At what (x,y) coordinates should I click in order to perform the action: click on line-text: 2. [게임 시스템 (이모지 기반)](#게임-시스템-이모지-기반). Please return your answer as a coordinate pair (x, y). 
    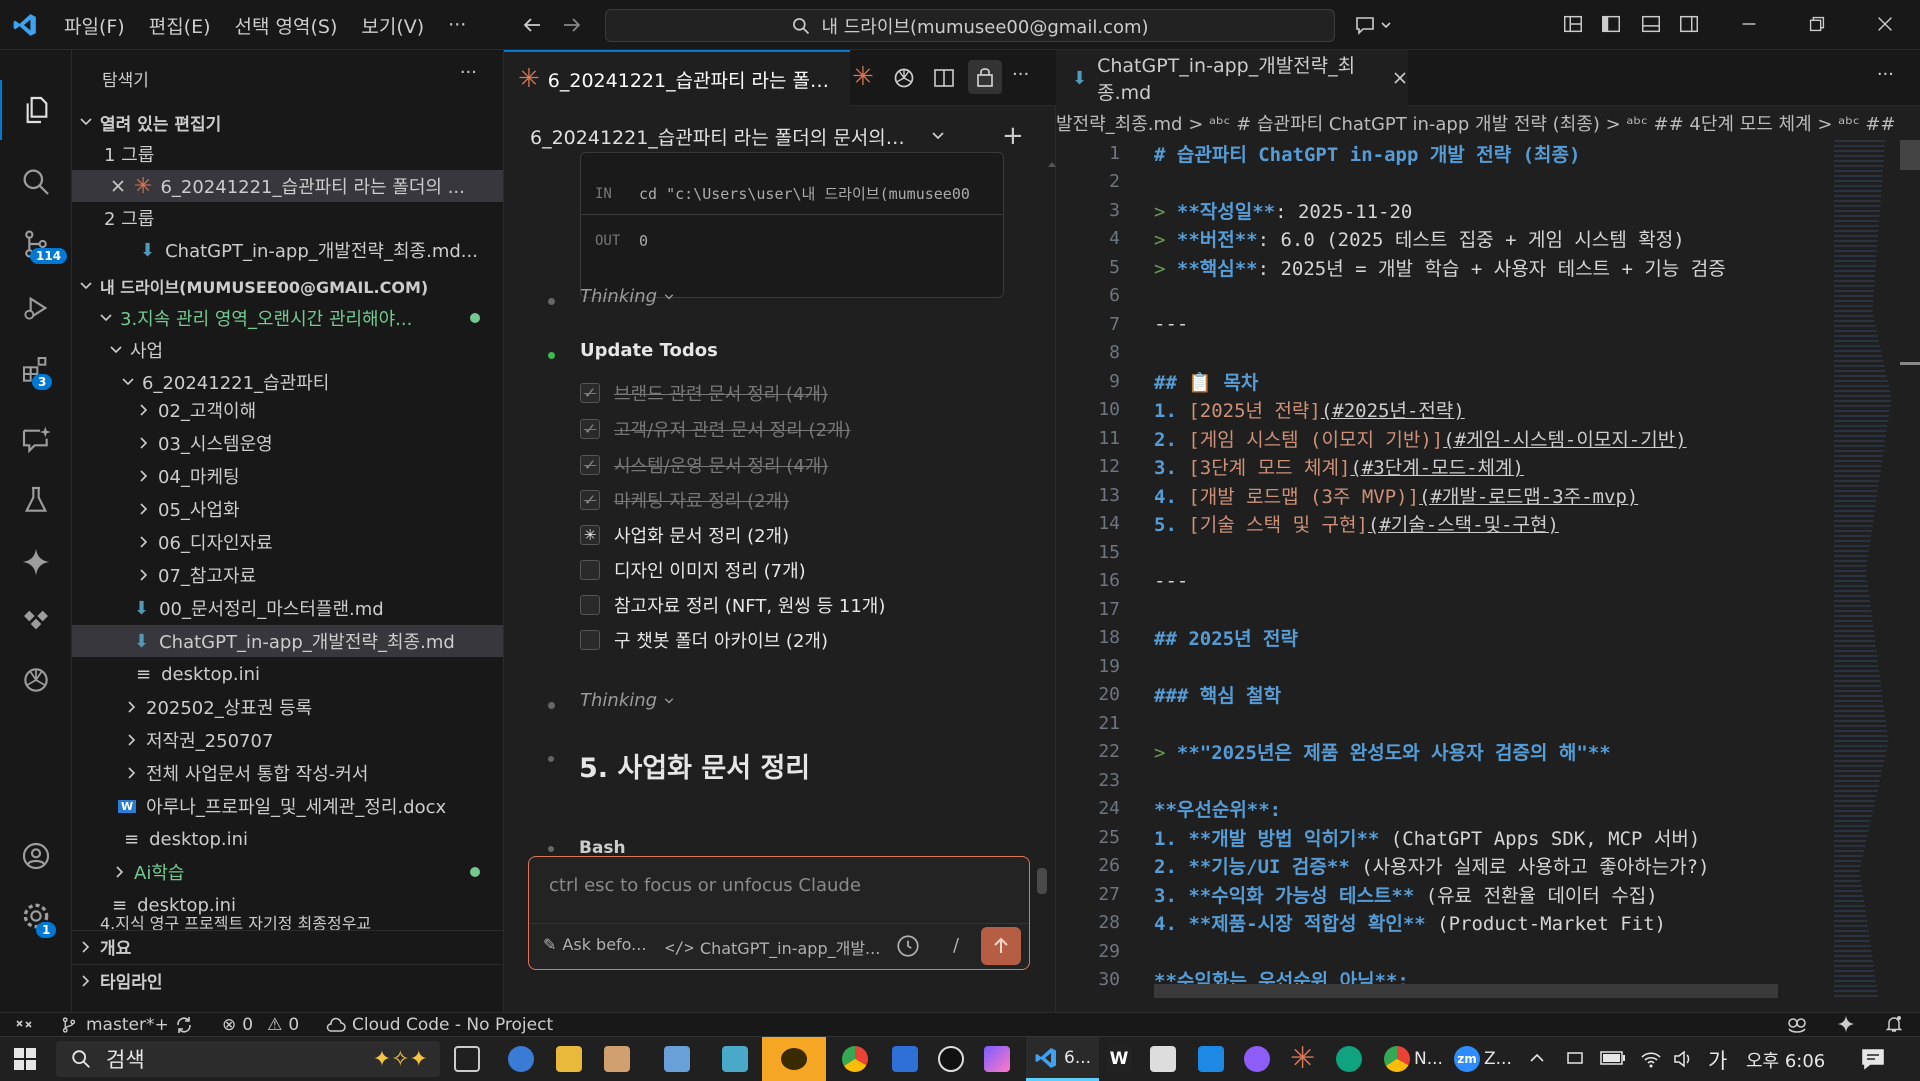
    Looking at the image, I should click on (1420, 438).